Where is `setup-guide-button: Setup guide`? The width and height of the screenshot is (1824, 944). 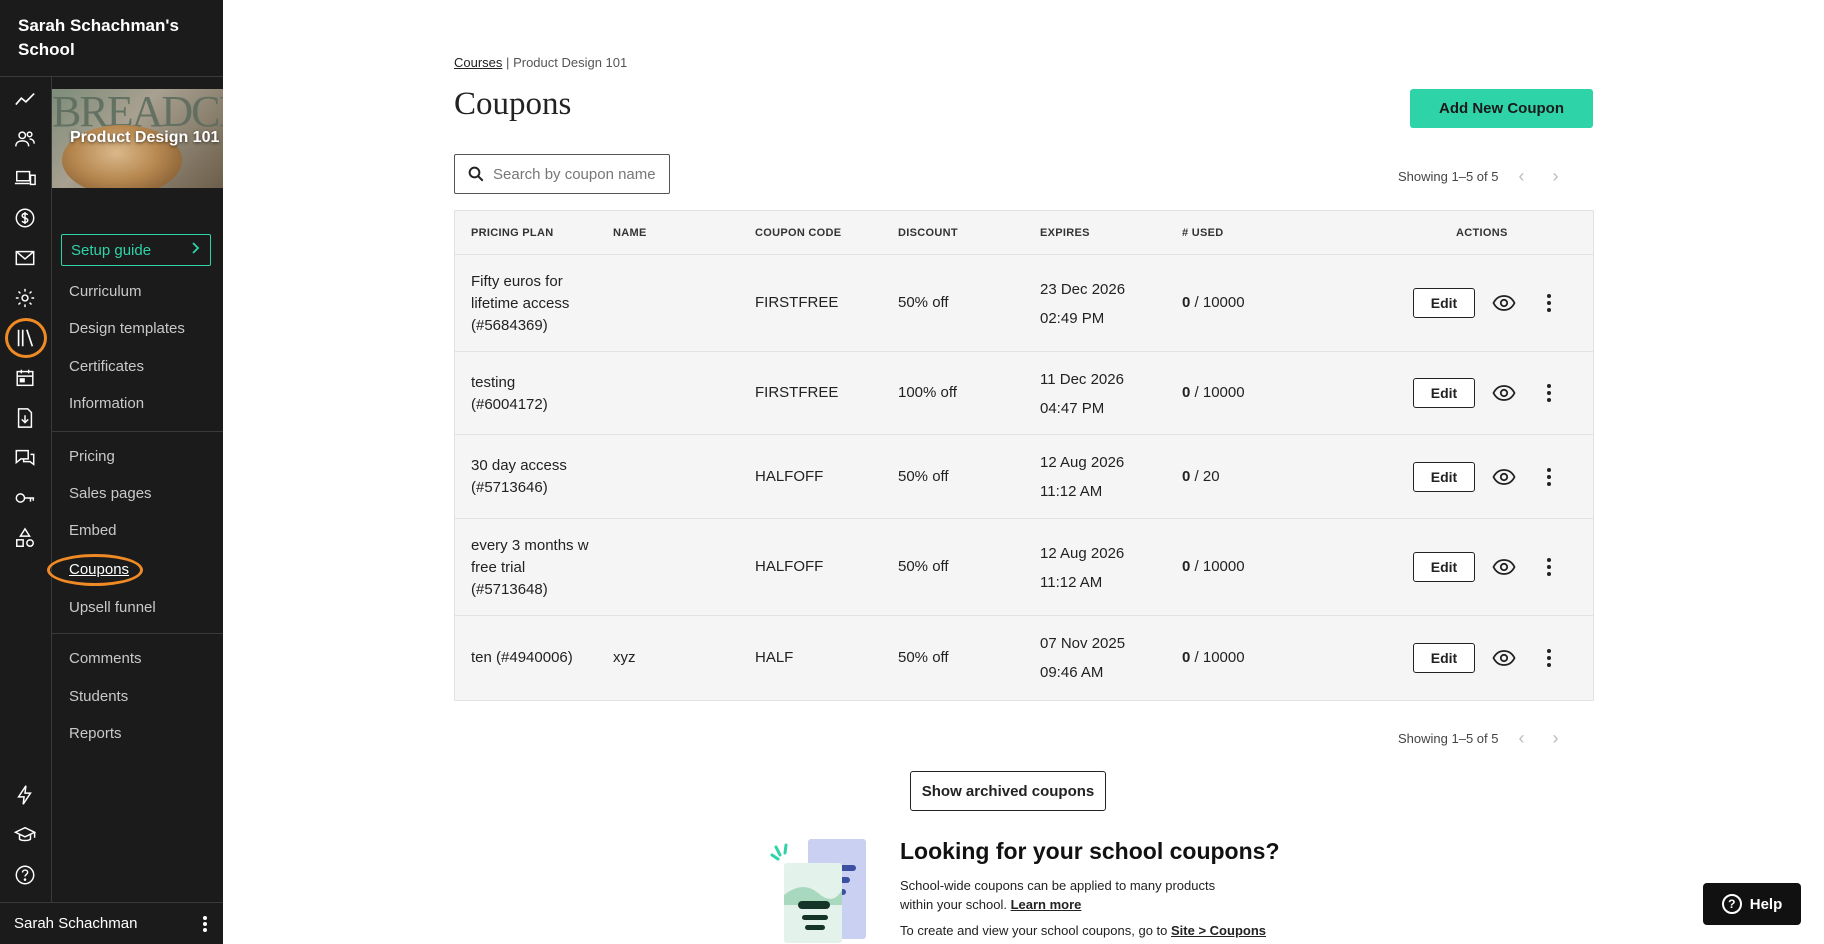 setup-guide-button: Setup guide is located at coordinates (136, 250).